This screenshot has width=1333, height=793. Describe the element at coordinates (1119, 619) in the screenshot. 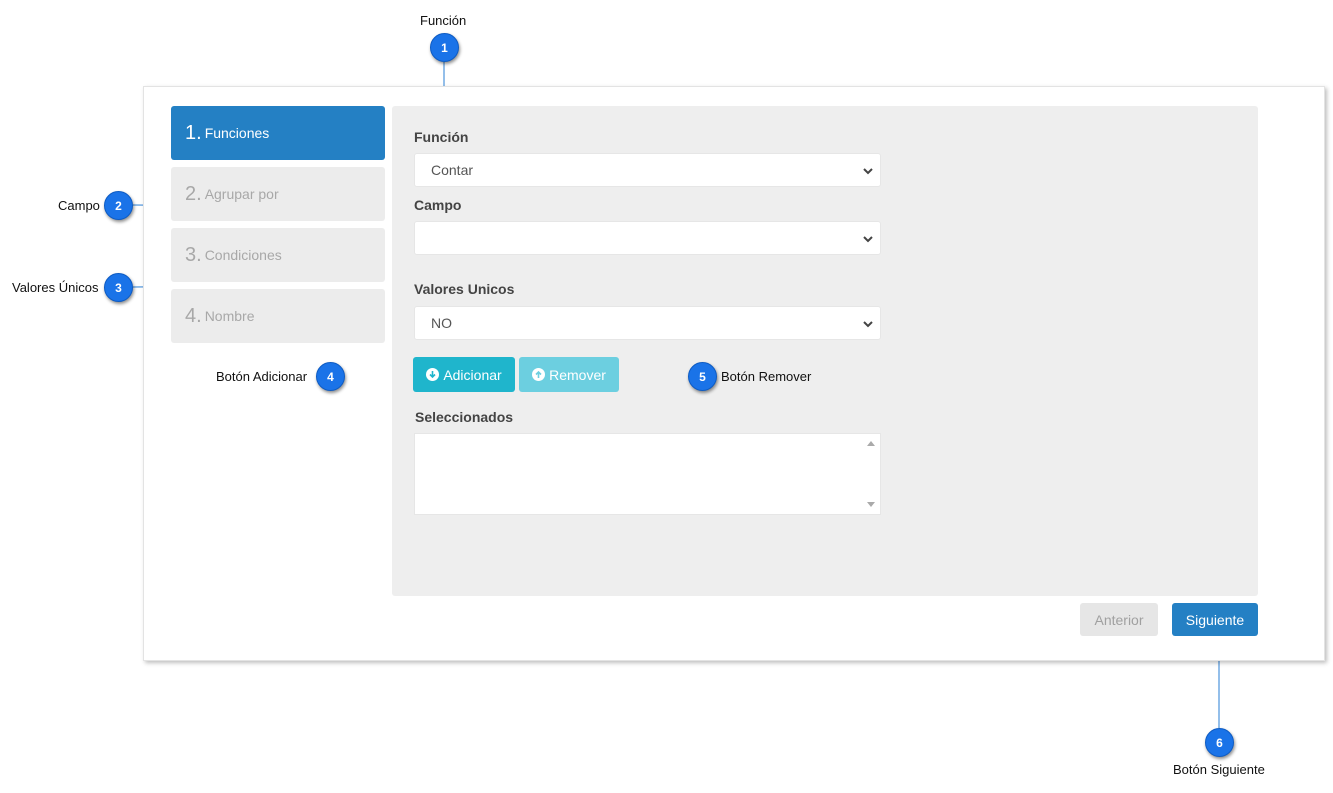

I see `anterior-button: Anterior` at that location.